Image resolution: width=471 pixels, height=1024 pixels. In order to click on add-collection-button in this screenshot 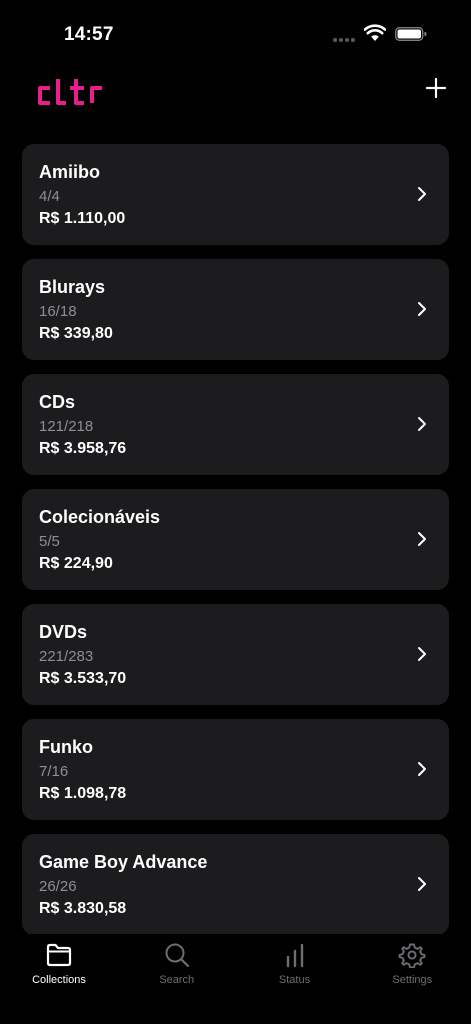, I will do `click(436, 88)`.